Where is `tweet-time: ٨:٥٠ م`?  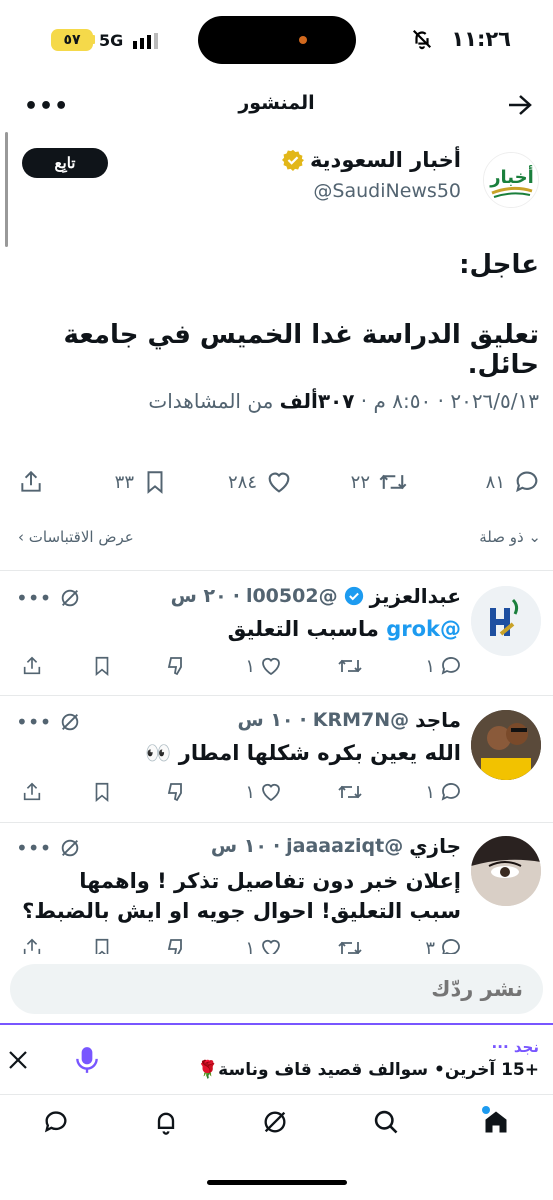
tweet-time: ٨:٥٠ م is located at coordinates (402, 401).